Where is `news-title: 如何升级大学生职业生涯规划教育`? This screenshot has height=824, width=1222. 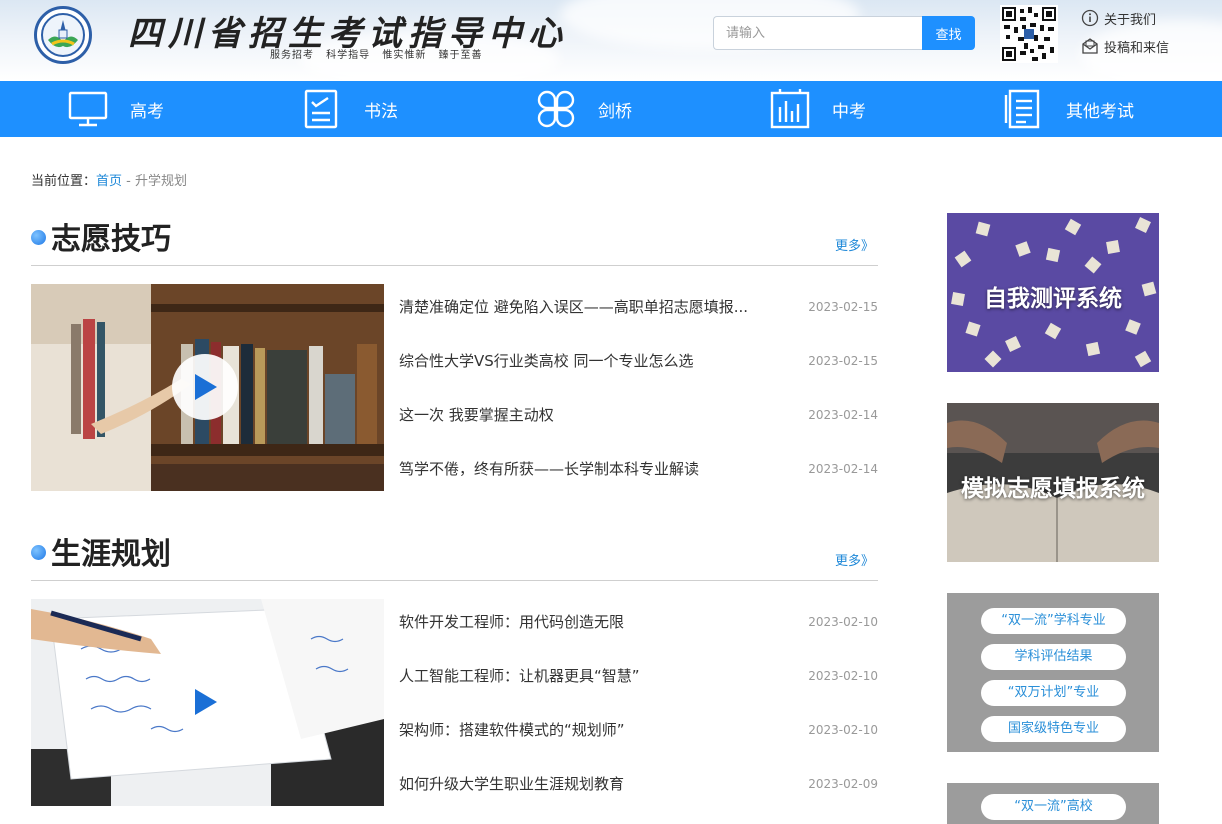
news-title: 如何升级大学生职业生涯规划教育 is located at coordinates (589, 783).